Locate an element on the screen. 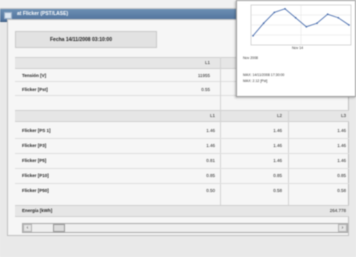 The image size is (356, 257). value-p10-l3: 0.85 is located at coordinates (341, 175).